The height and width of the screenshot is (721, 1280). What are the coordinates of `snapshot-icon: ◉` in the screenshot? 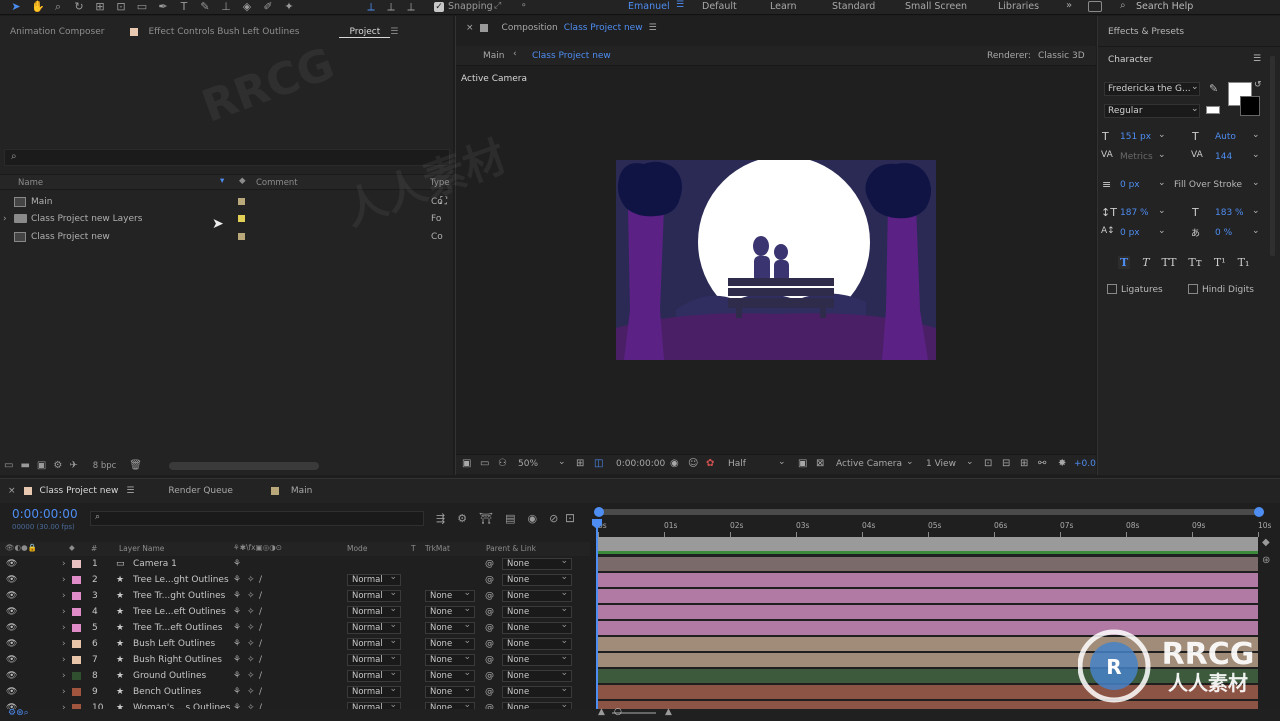 It's located at (674, 463).